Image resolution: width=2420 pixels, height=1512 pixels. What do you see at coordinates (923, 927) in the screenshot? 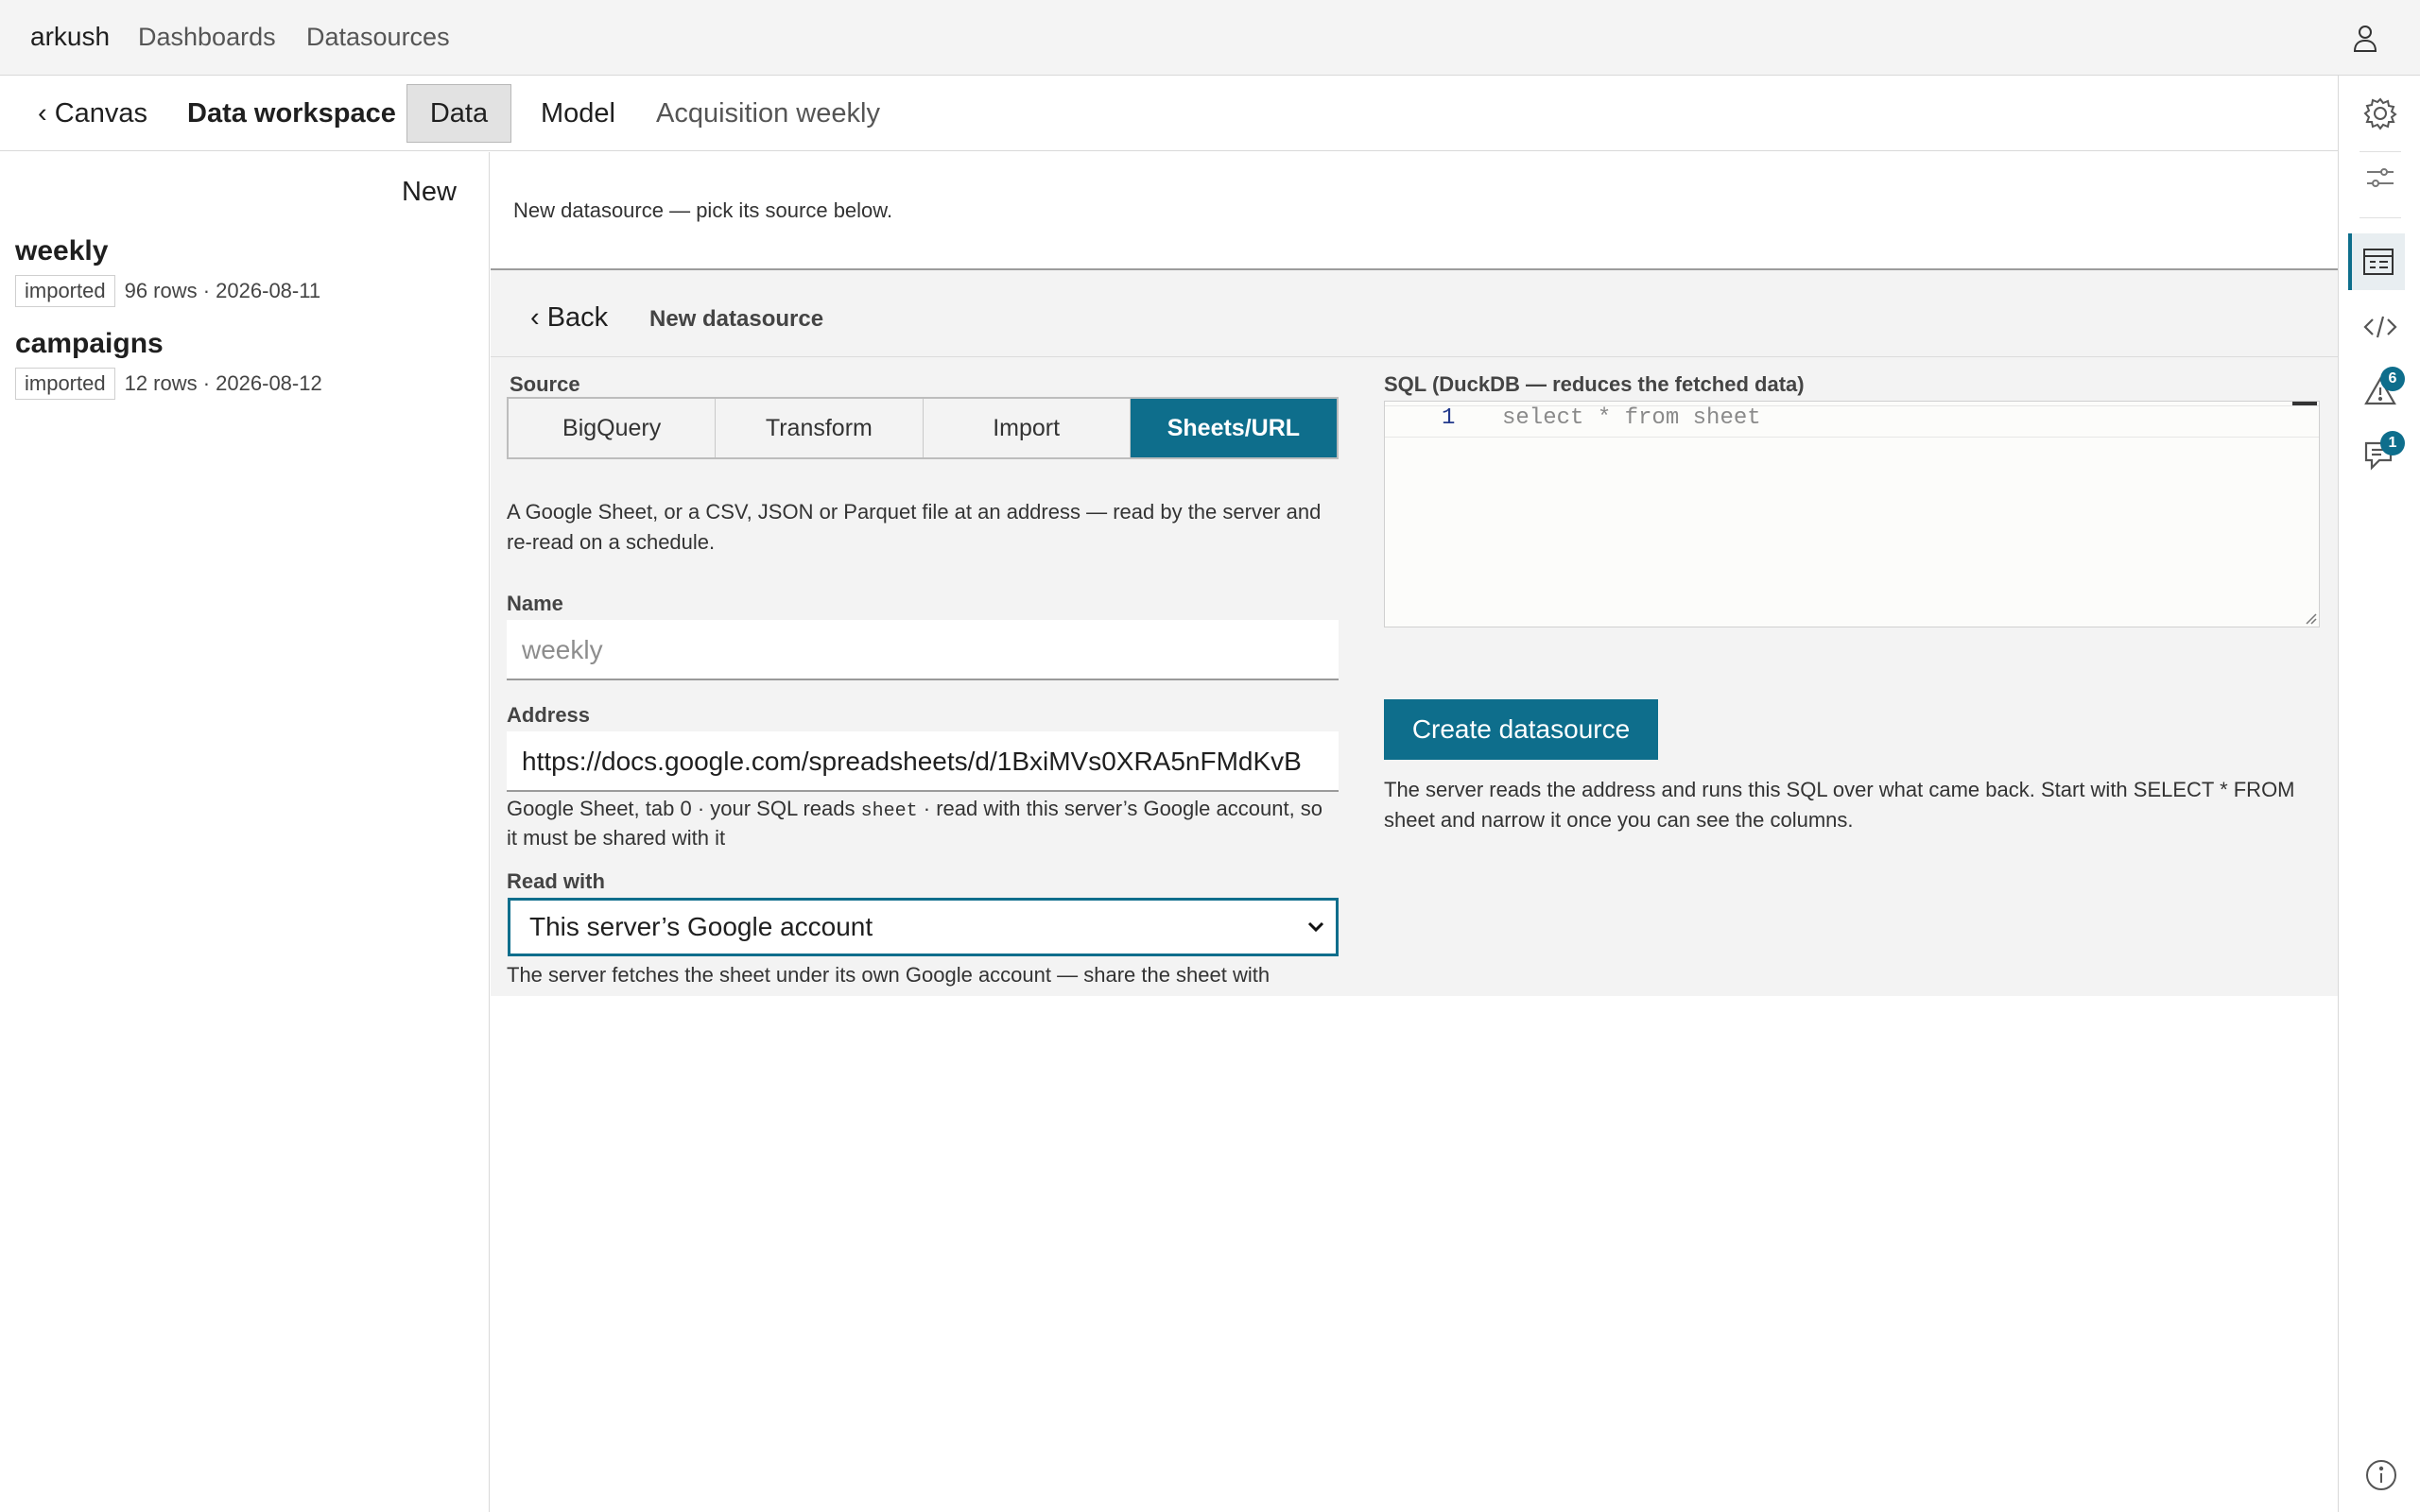
I see `read-with-select: This server’s Google account` at bounding box center [923, 927].